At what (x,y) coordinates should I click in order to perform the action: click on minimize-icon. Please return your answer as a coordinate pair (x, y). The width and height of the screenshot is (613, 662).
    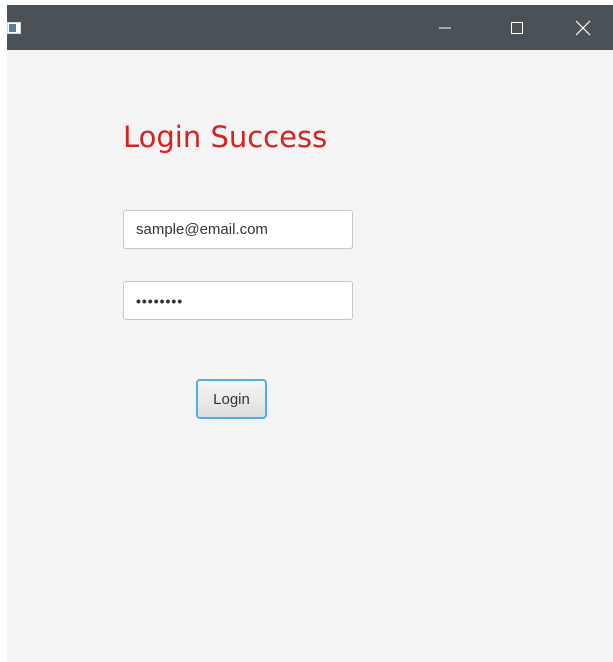
    Looking at the image, I should click on (445, 27).